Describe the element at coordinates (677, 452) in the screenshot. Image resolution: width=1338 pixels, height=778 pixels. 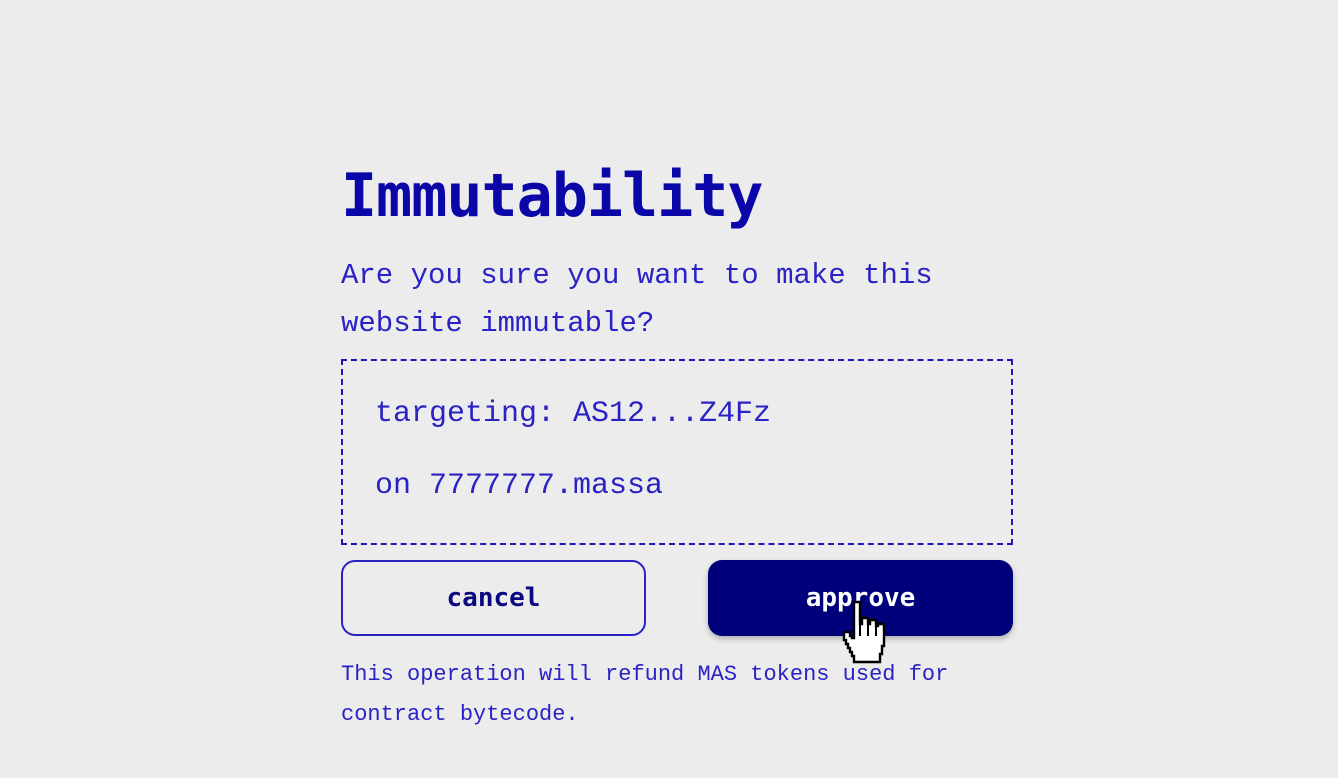
I see `target-info-box: targeting: AS12...Z4Fz on 7777777.massa` at that location.